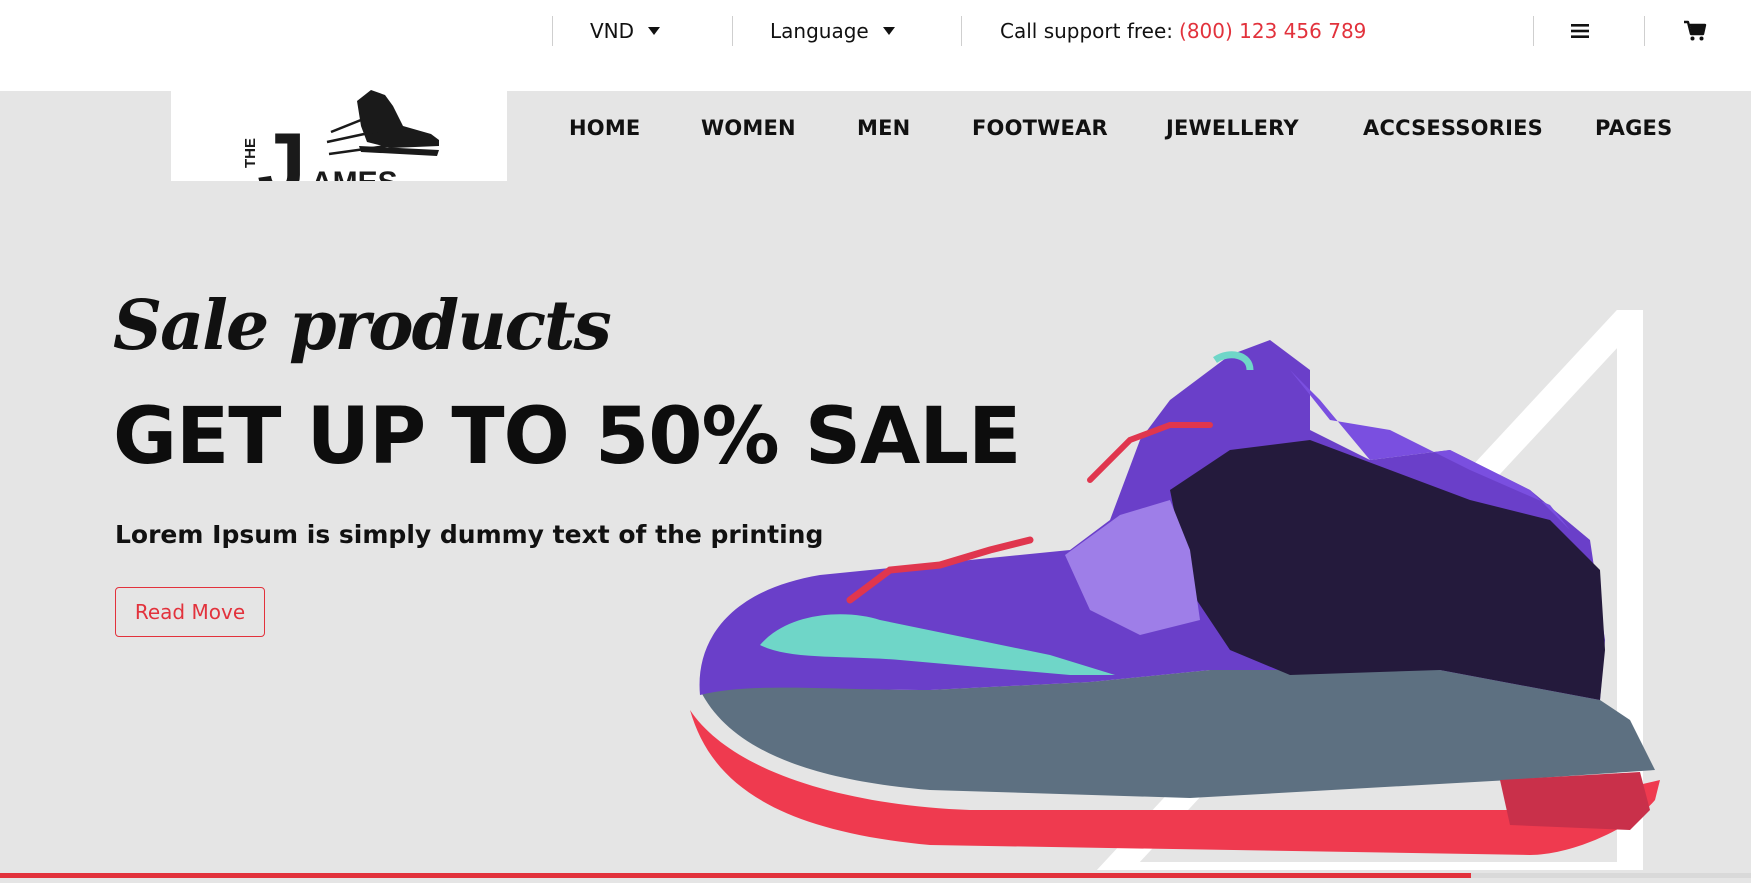 The height and width of the screenshot is (883, 1751). Describe the element at coordinates (281, 147) in the screenshot. I see `svg-text: J` at that location.